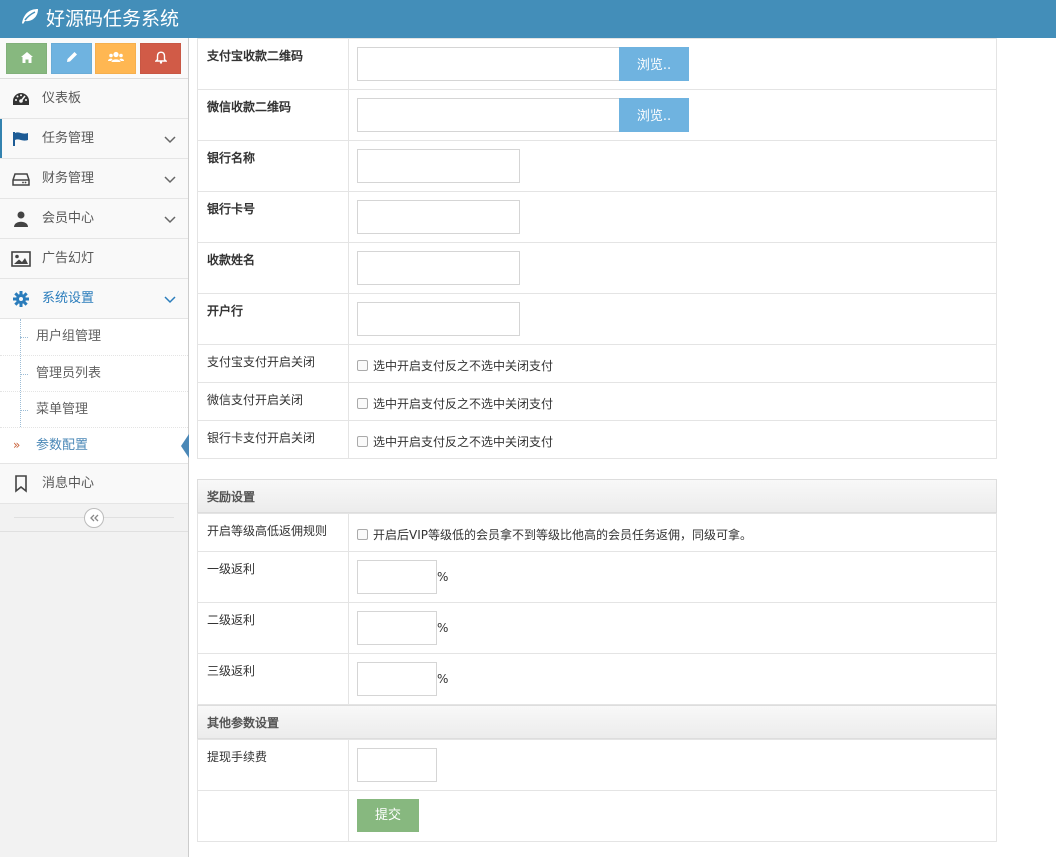 This screenshot has height=857, width=1056. What do you see at coordinates (397, 628) in the screenshot?
I see `level2-rebate-input` at bounding box center [397, 628].